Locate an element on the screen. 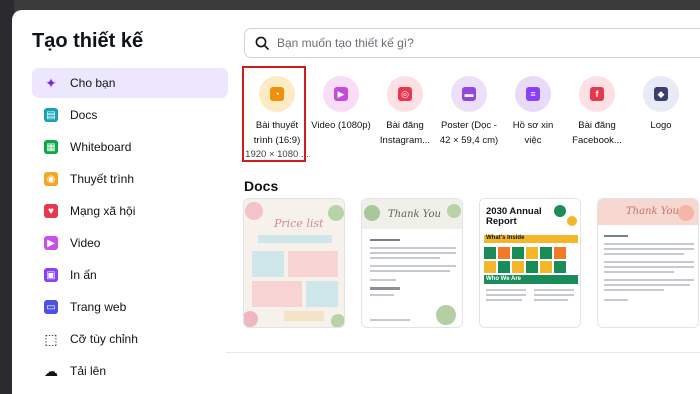  annual-report-title: 2030 Annual Report is located at coordinates (514, 216).